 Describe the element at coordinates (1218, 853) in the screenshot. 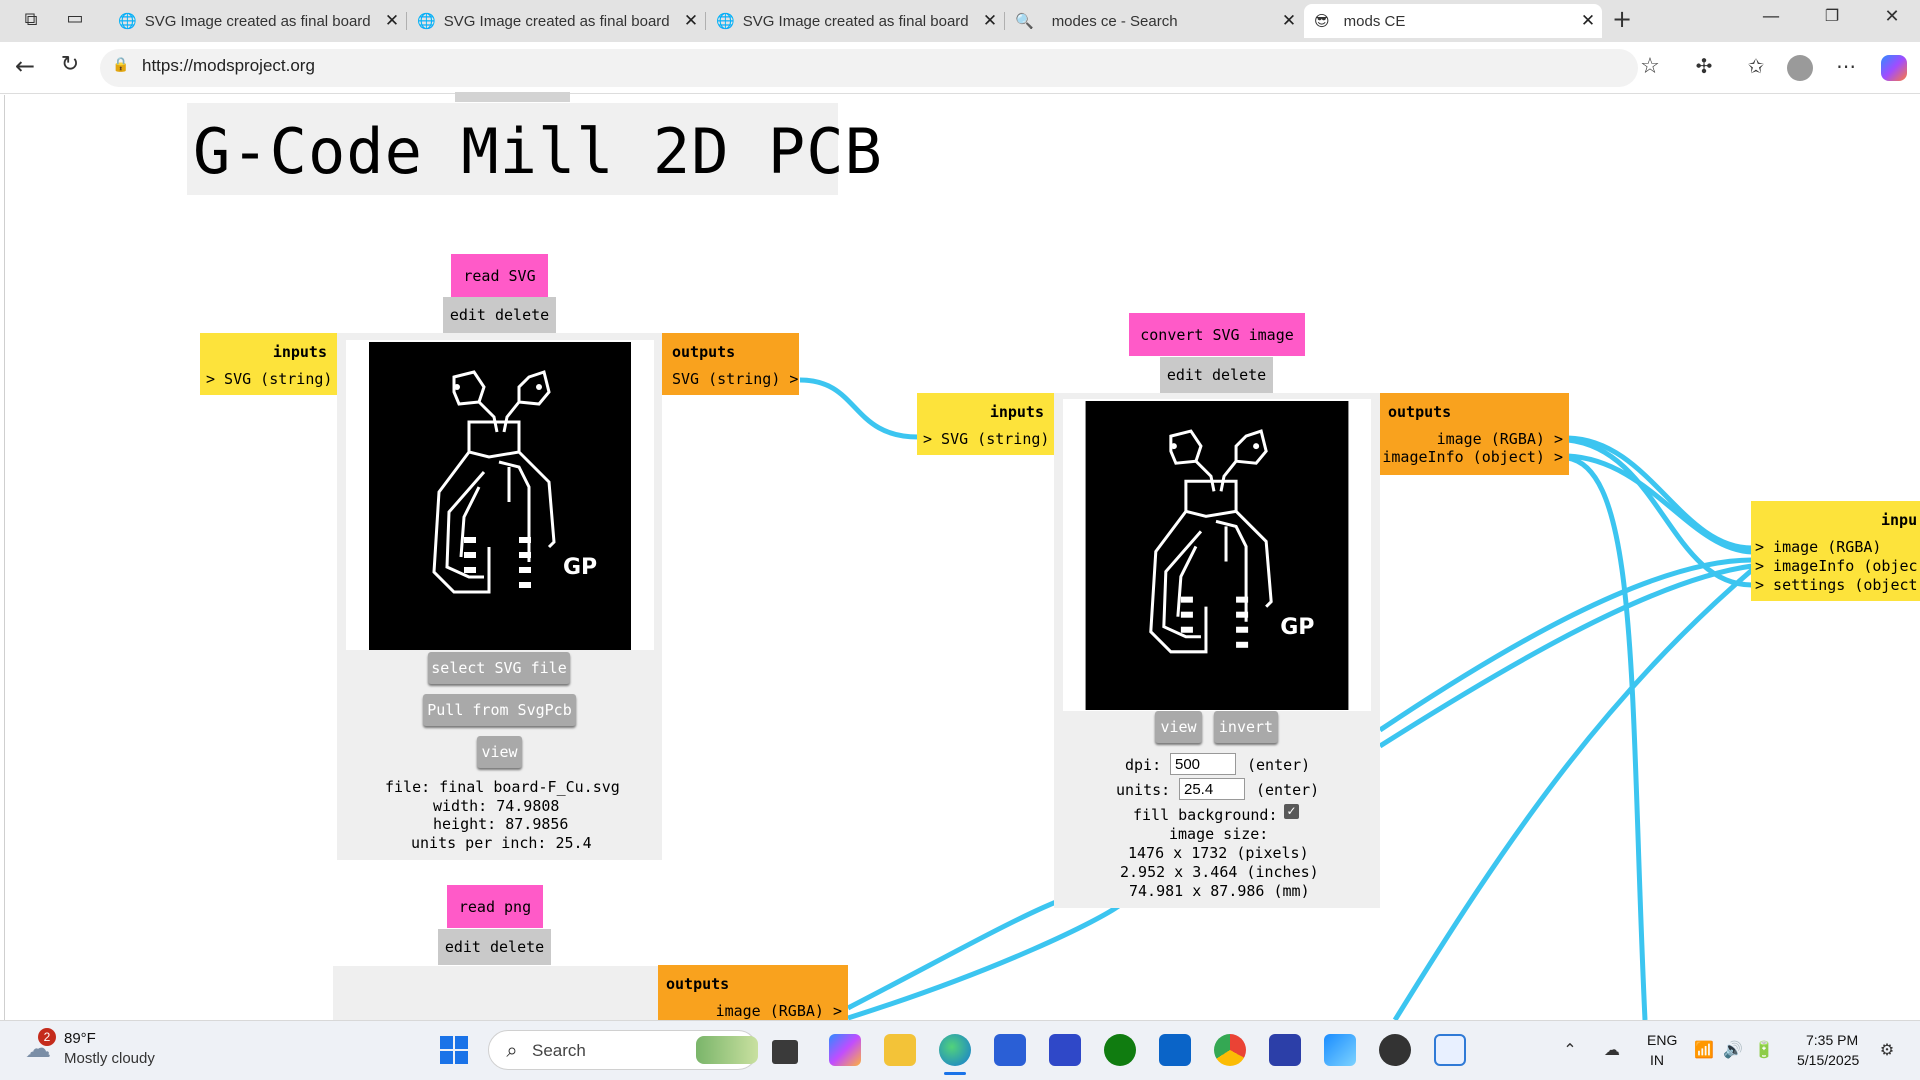

I see `image-size-pixels: 1476 x 1732 (pixels)` at that location.